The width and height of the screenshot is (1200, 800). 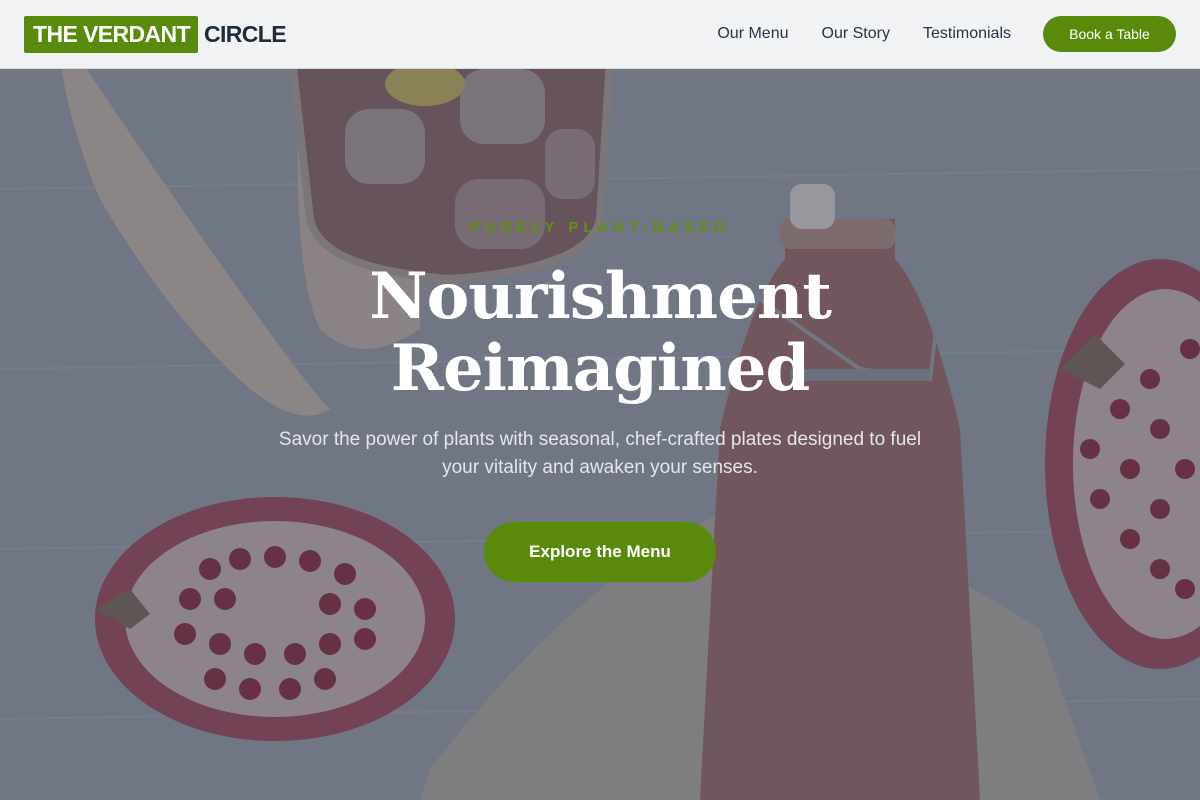 What do you see at coordinates (600, 296) in the screenshot?
I see `hero-headline-line1: Nourishment` at bounding box center [600, 296].